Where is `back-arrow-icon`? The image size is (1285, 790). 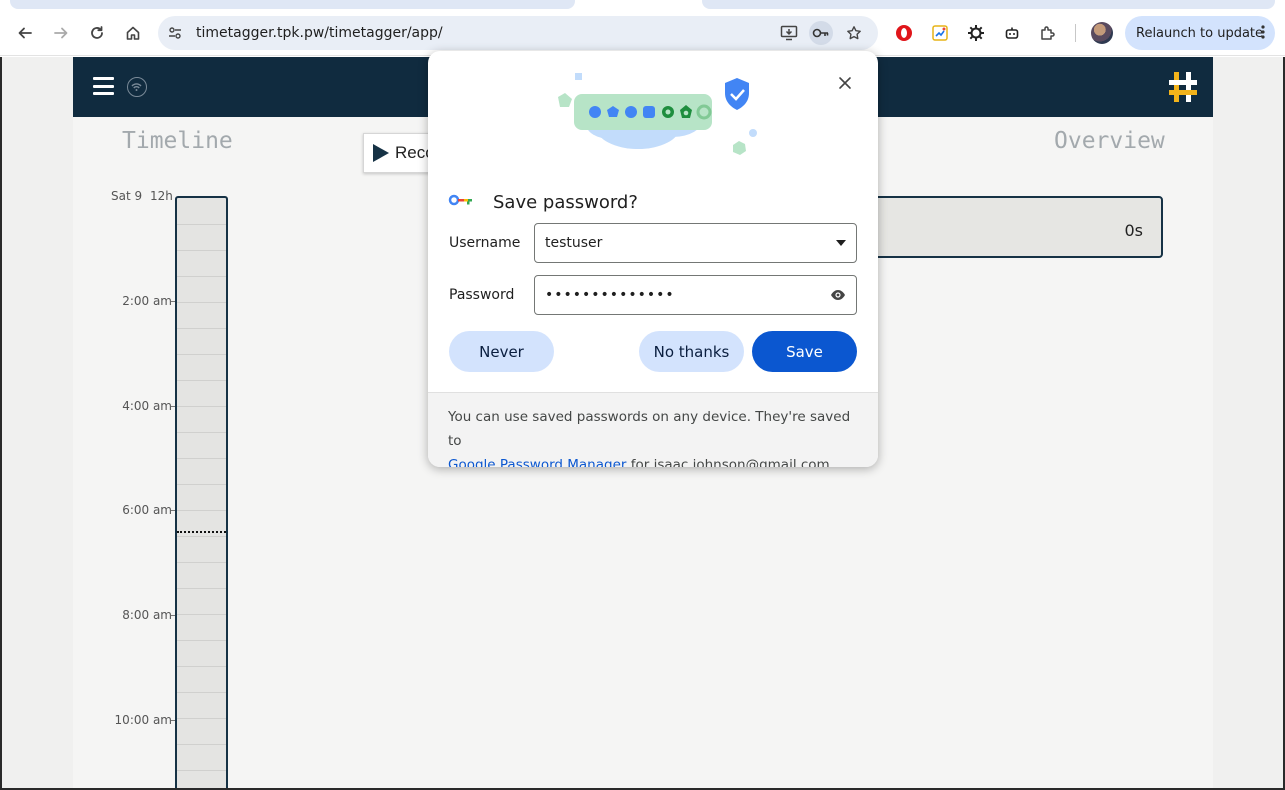
back-arrow-icon is located at coordinates (25, 33).